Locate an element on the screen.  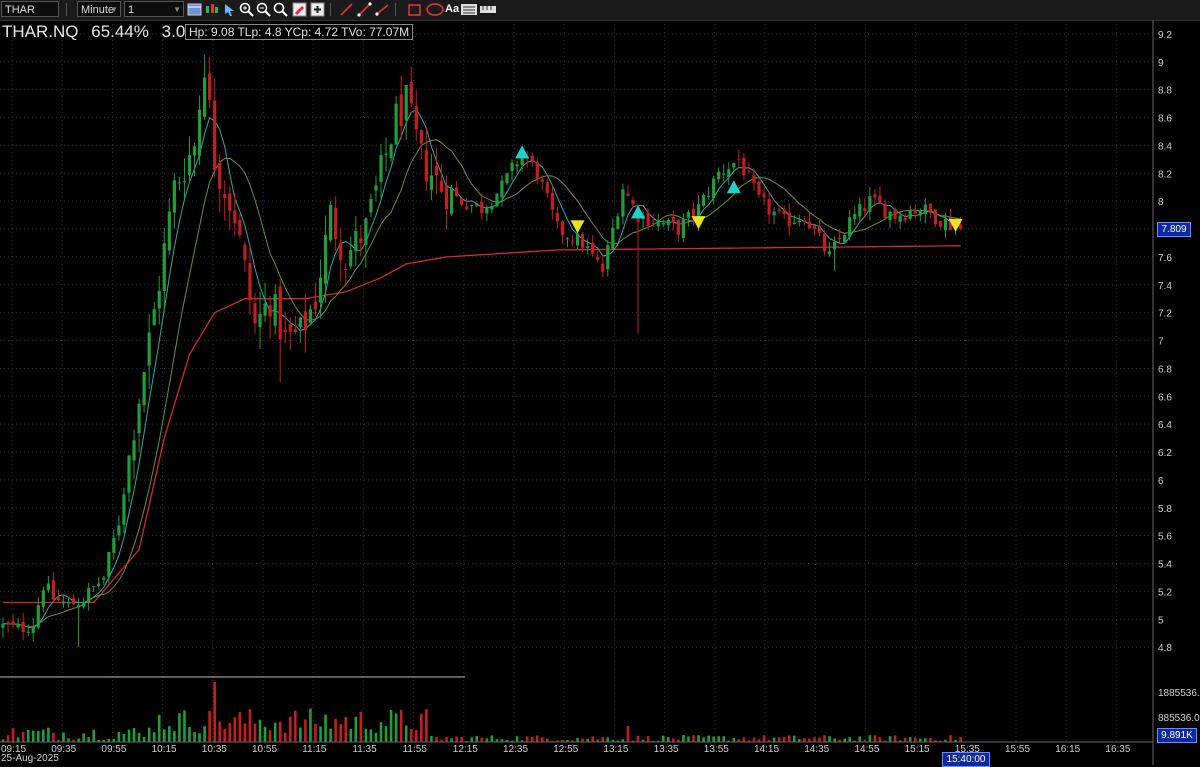
price-tick-label: 6.2 is located at coordinates (1165, 453).